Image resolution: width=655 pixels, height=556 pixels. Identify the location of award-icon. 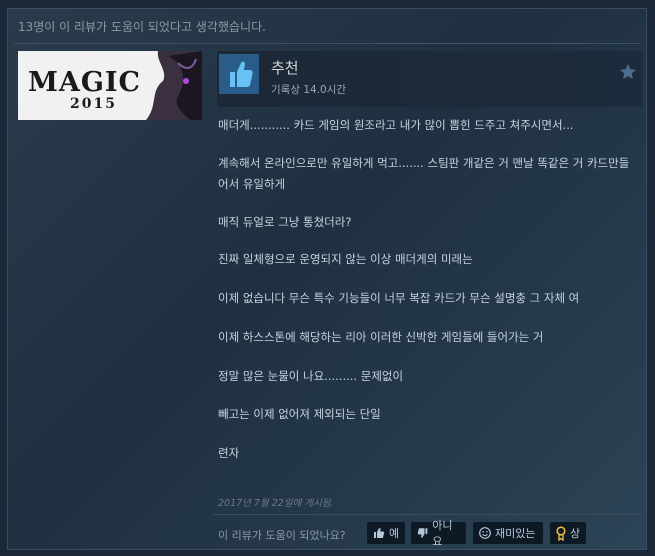
(561, 533).